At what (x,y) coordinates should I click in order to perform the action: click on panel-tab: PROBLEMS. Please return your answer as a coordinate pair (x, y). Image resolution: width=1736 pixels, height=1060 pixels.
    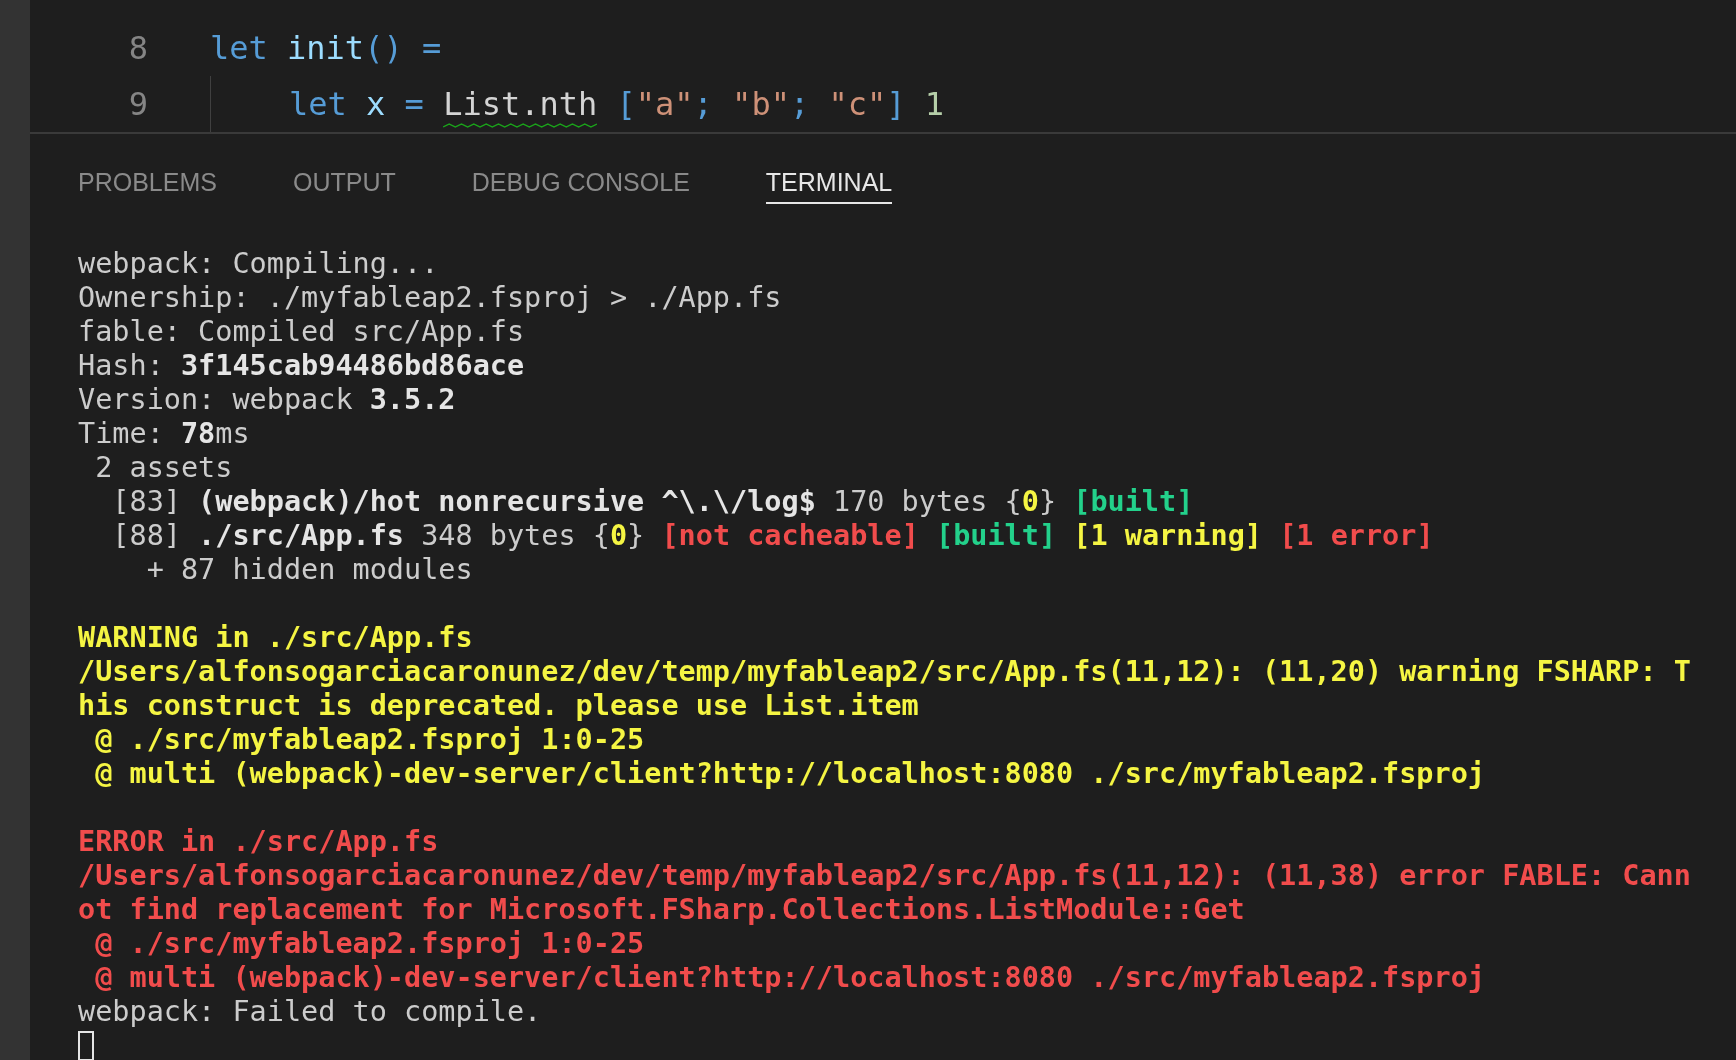
    Looking at the image, I should click on (147, 184).